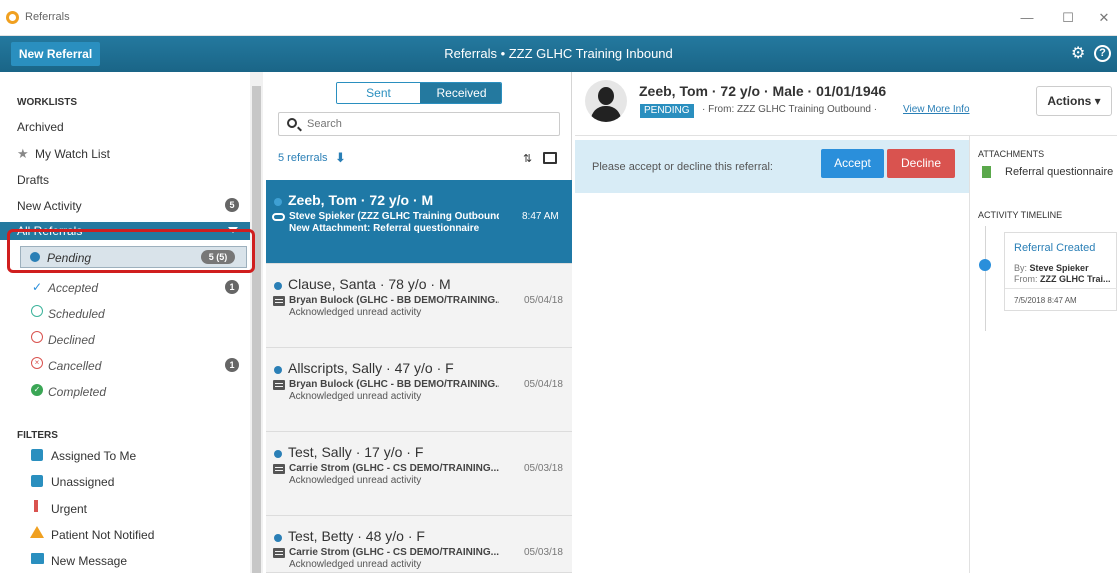 The height and width of the screenshot is (573, 1117). What do you see at coordinates (37, 311) in the screenshot?
I see `clock-icon` at bounding box center [37, 311].